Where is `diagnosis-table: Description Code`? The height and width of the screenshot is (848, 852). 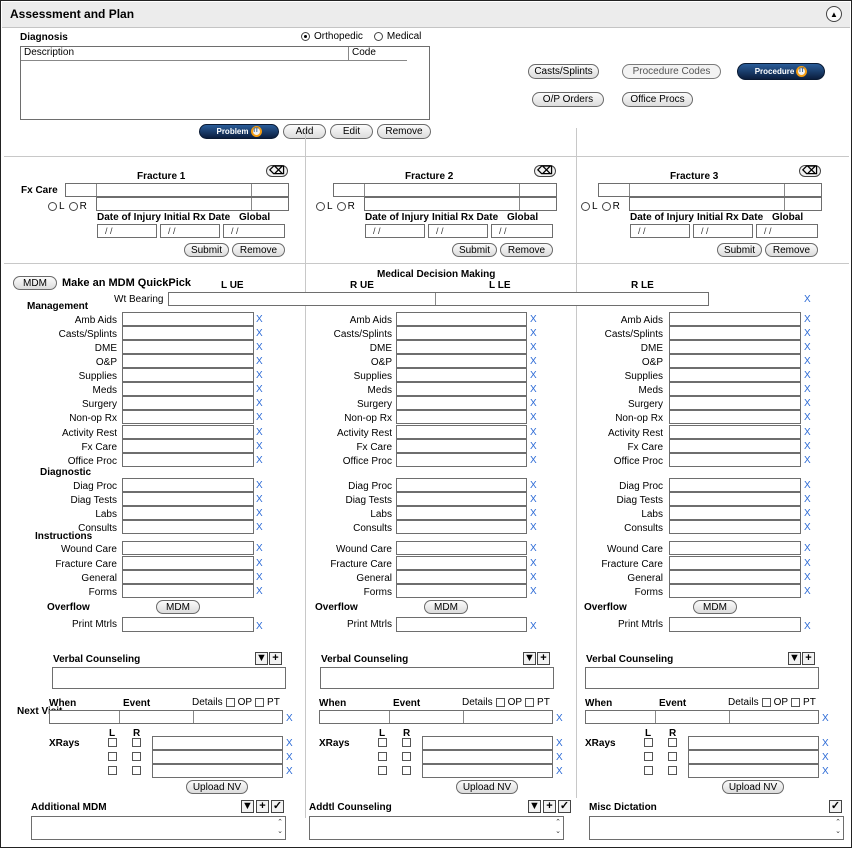 diagnosis-table: Description Code is located at coordinates (225, 83).